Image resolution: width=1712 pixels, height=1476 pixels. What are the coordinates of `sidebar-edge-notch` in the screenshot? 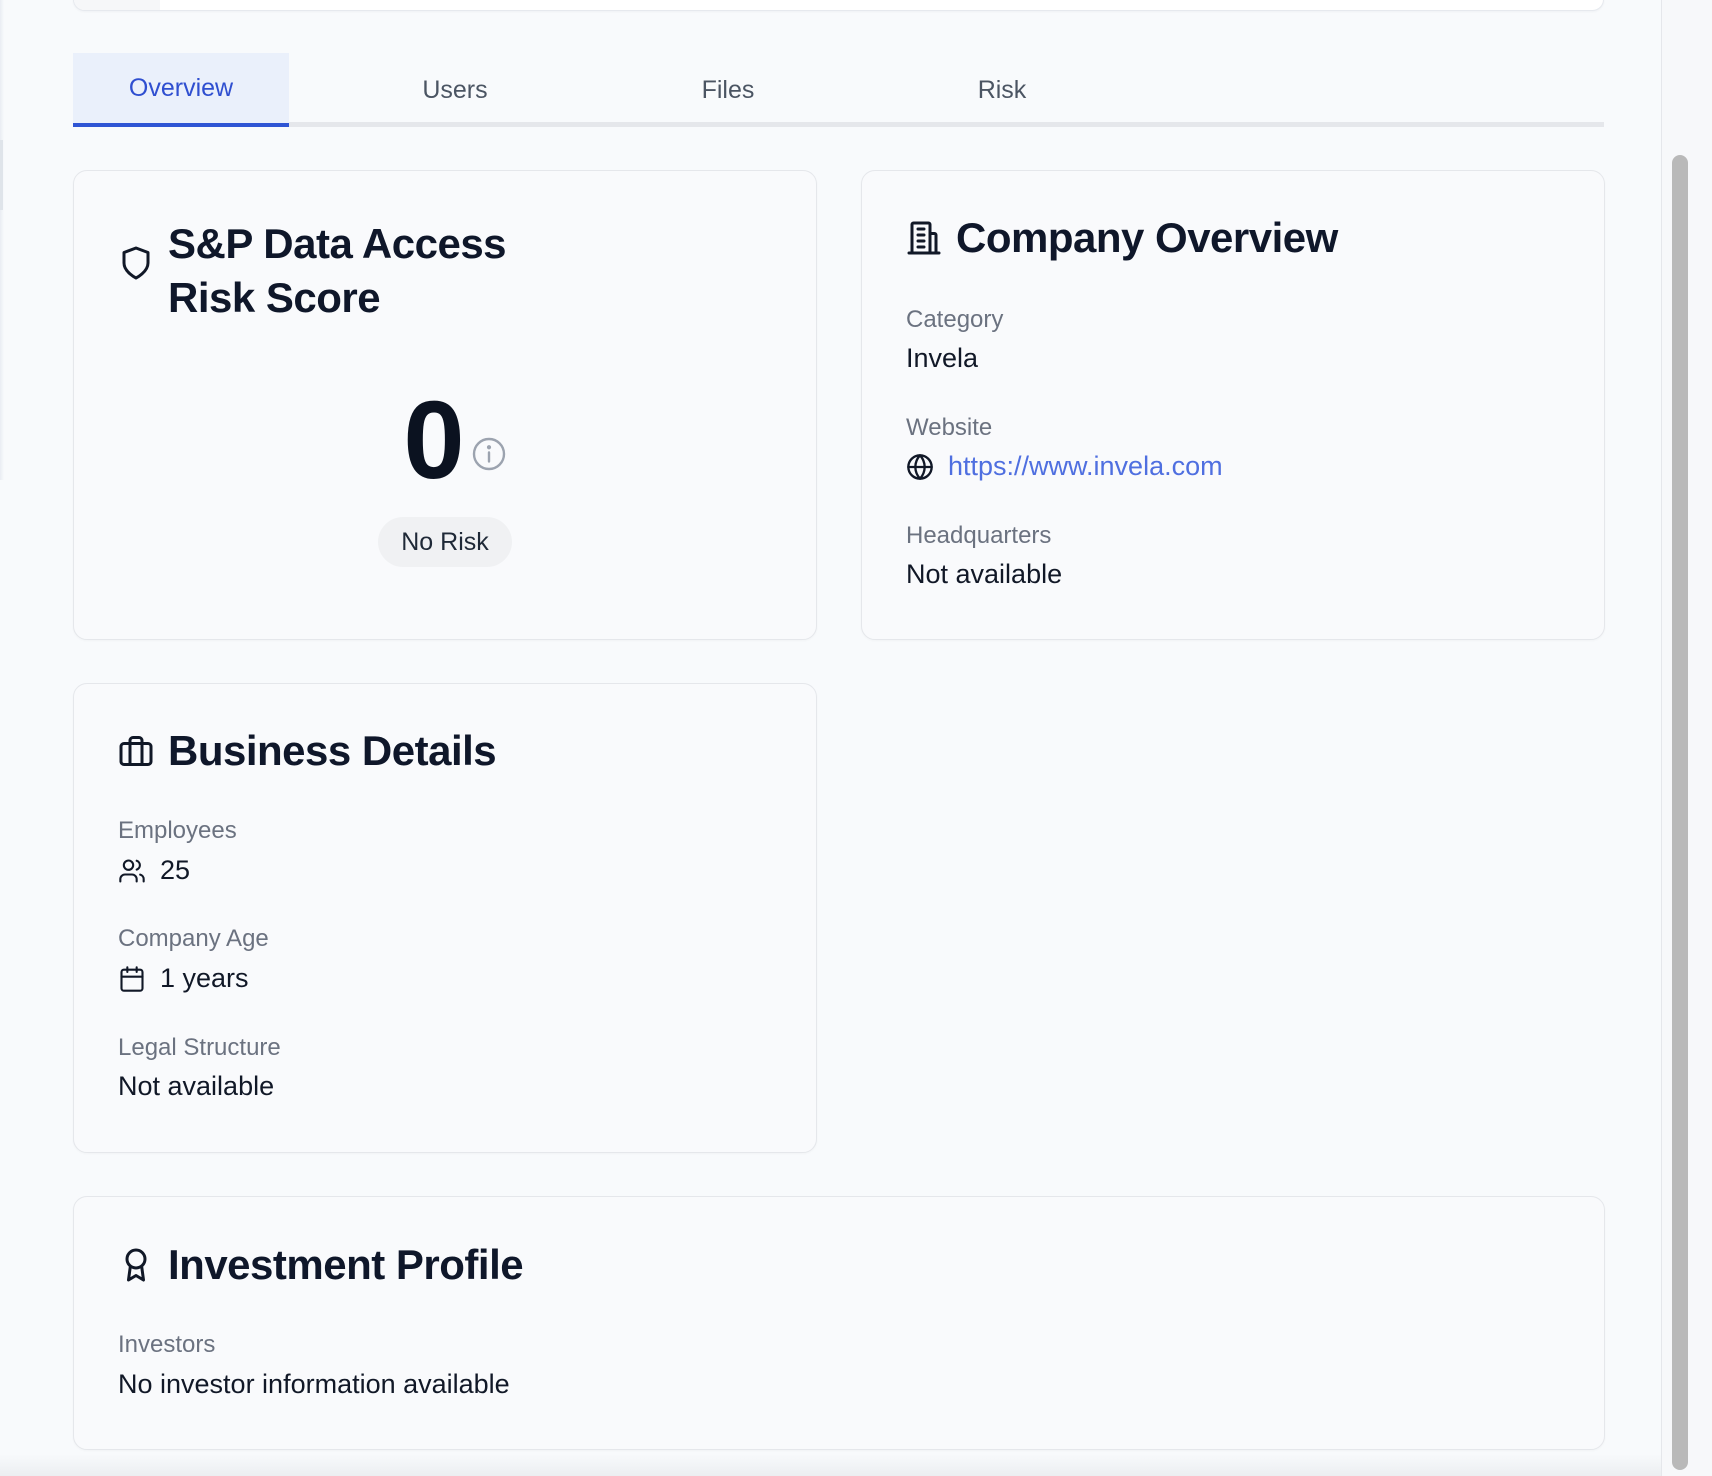 It's located at (1, 175).